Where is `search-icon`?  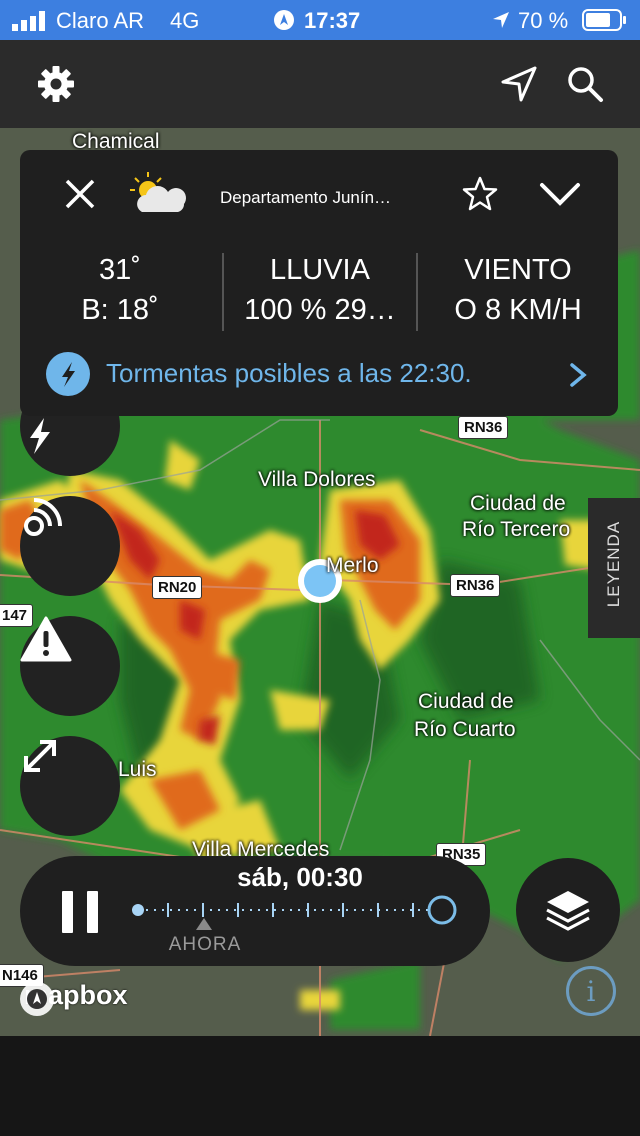
search-icon is located at coordinates (585, 84).